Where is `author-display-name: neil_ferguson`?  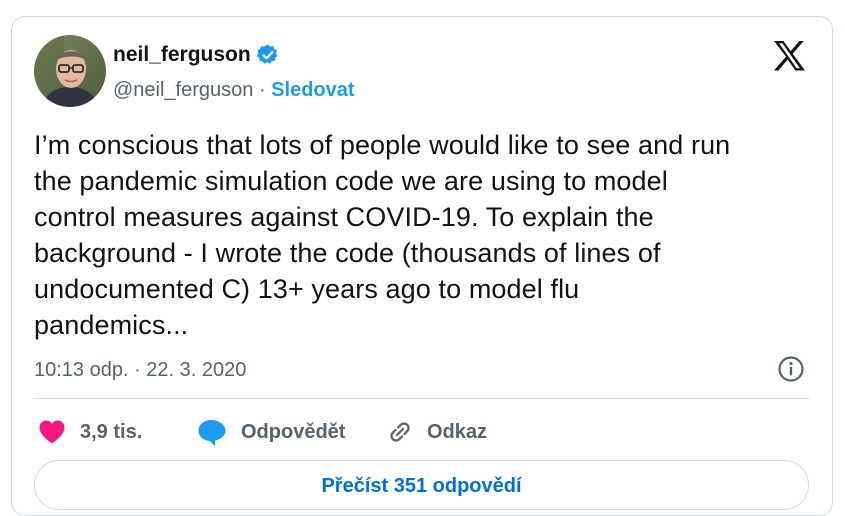
author-display-name: neil_ferguson is located at coordinates (182, 55).